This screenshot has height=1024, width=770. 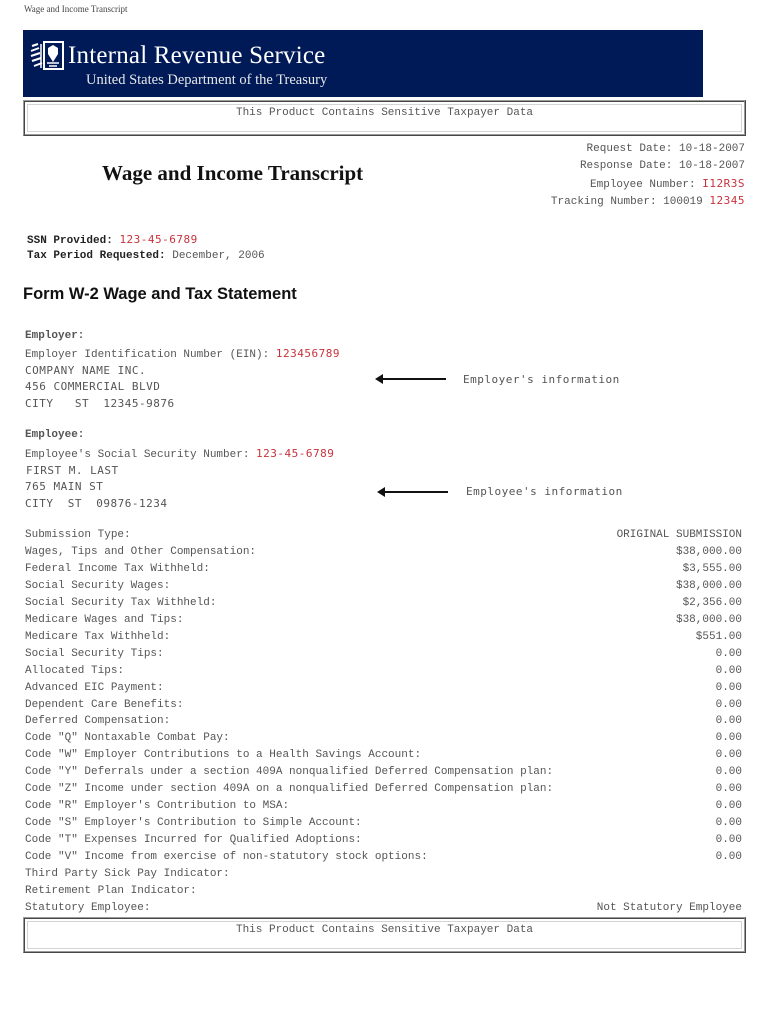 I want to click on ssn-provided-label: SSN Provided:, so click(x=70, y=241).